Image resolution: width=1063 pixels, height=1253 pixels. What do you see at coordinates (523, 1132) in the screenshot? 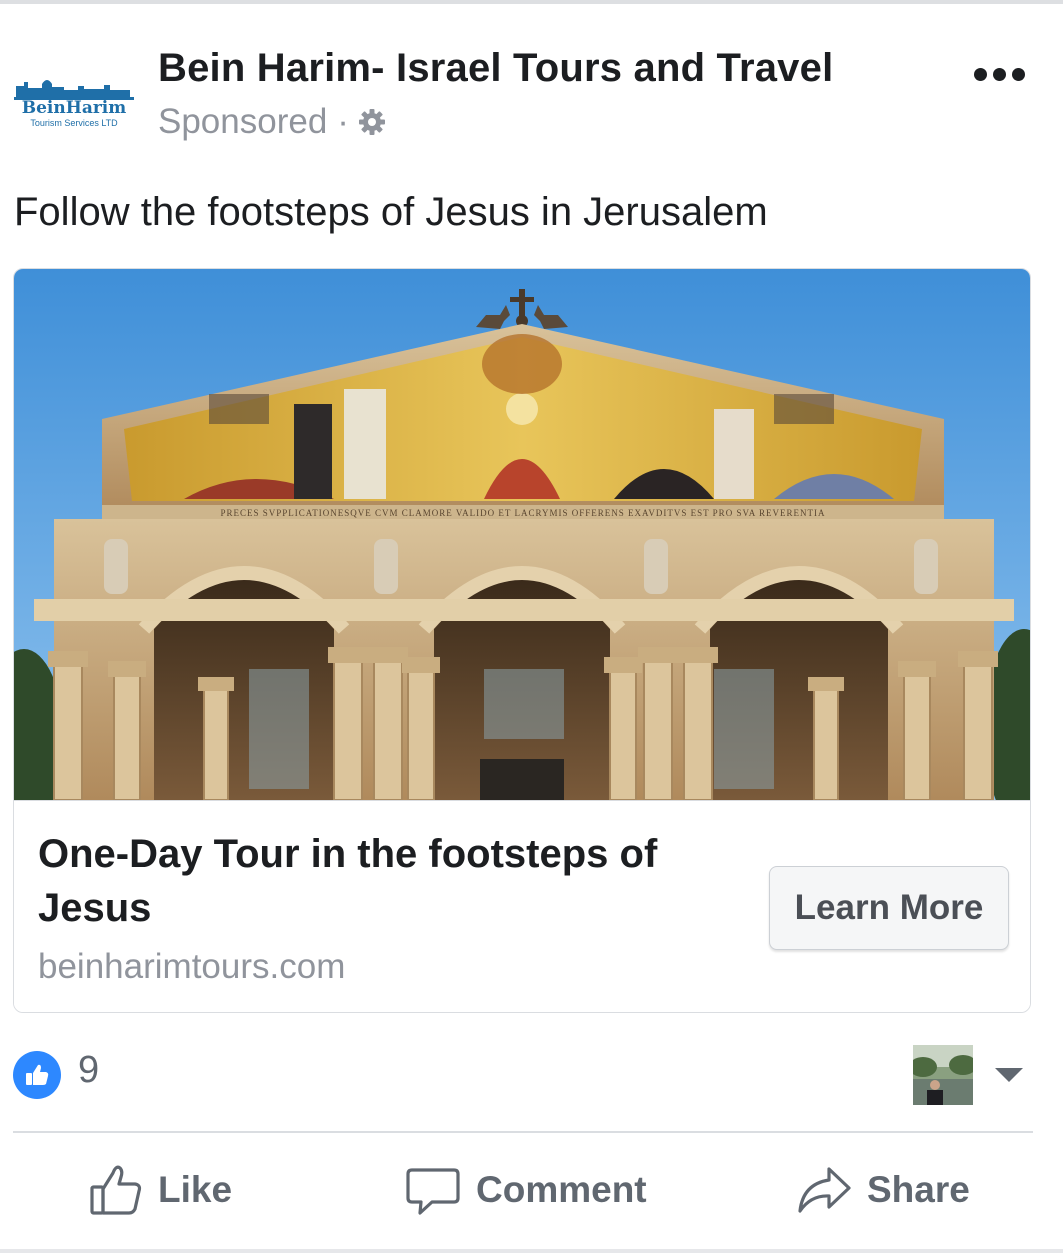
I see `actions-divider` at bounding box center [523, 1132].